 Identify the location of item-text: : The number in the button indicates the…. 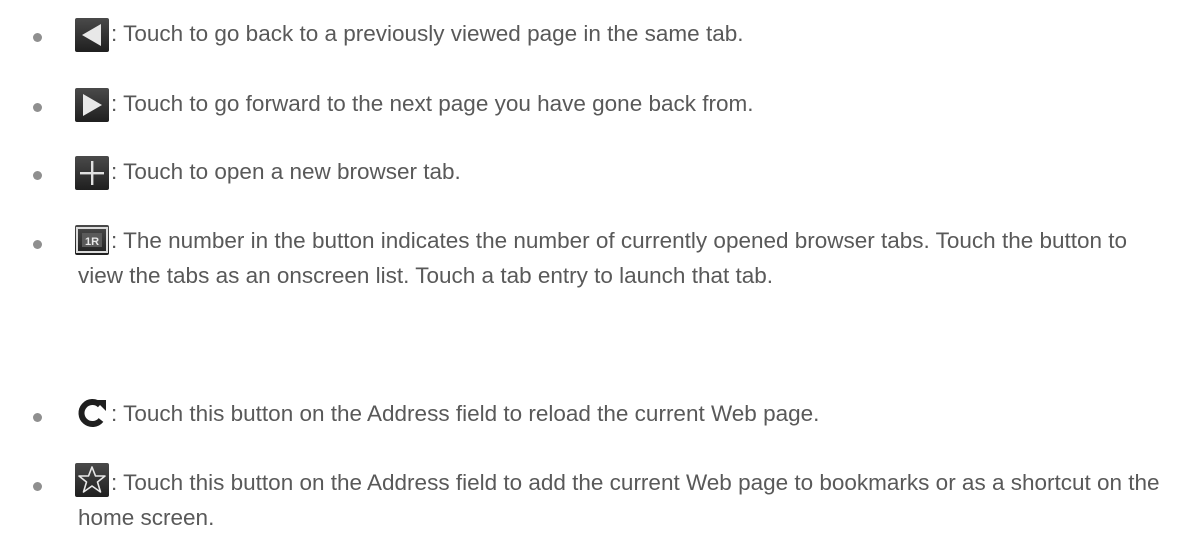
(603, 258).